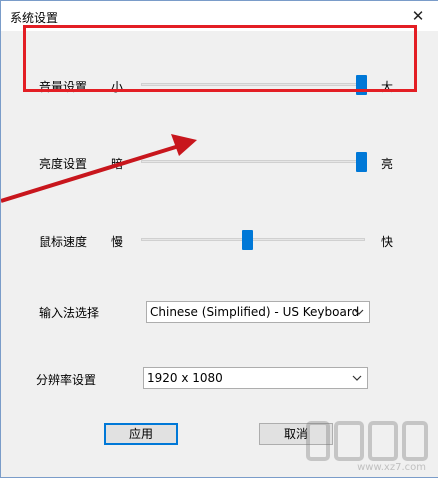 The width and height of the screenshot is (438, 478). What do you see at coordinates (63, 164) in the screenshot?
I see `brightness-label: 亮度设置` at bounding box center [63, 164].